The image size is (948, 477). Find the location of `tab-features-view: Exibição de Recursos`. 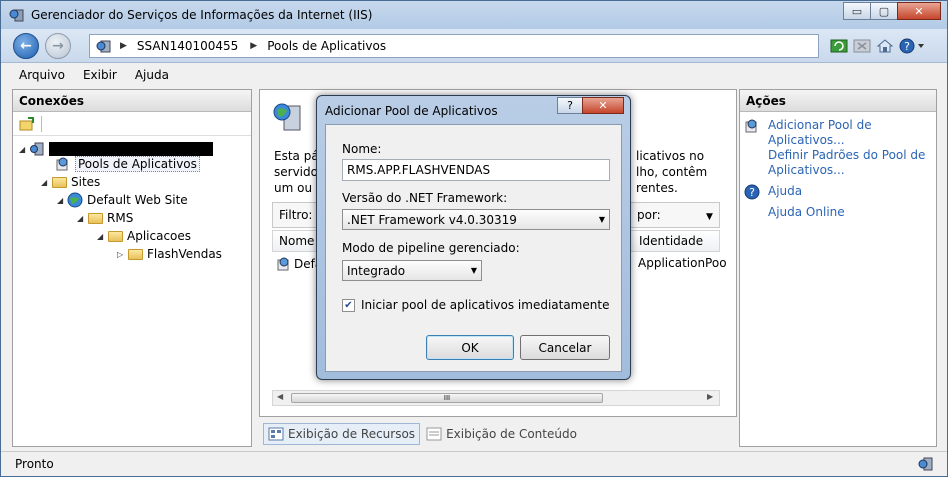

tab-features-view: Exibição de Recursos is located at coordinates (342, 434).